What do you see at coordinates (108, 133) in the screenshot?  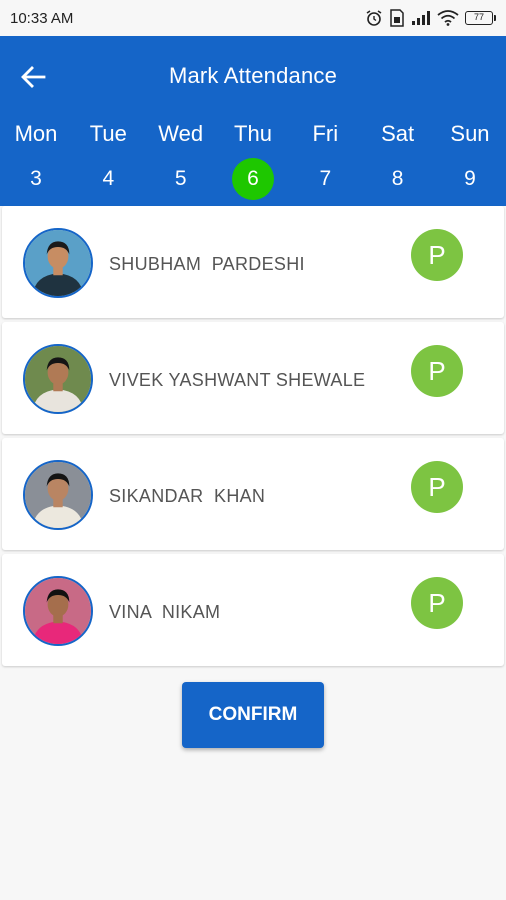 I see `day-name: Tue` at bounding box center [108, 133].